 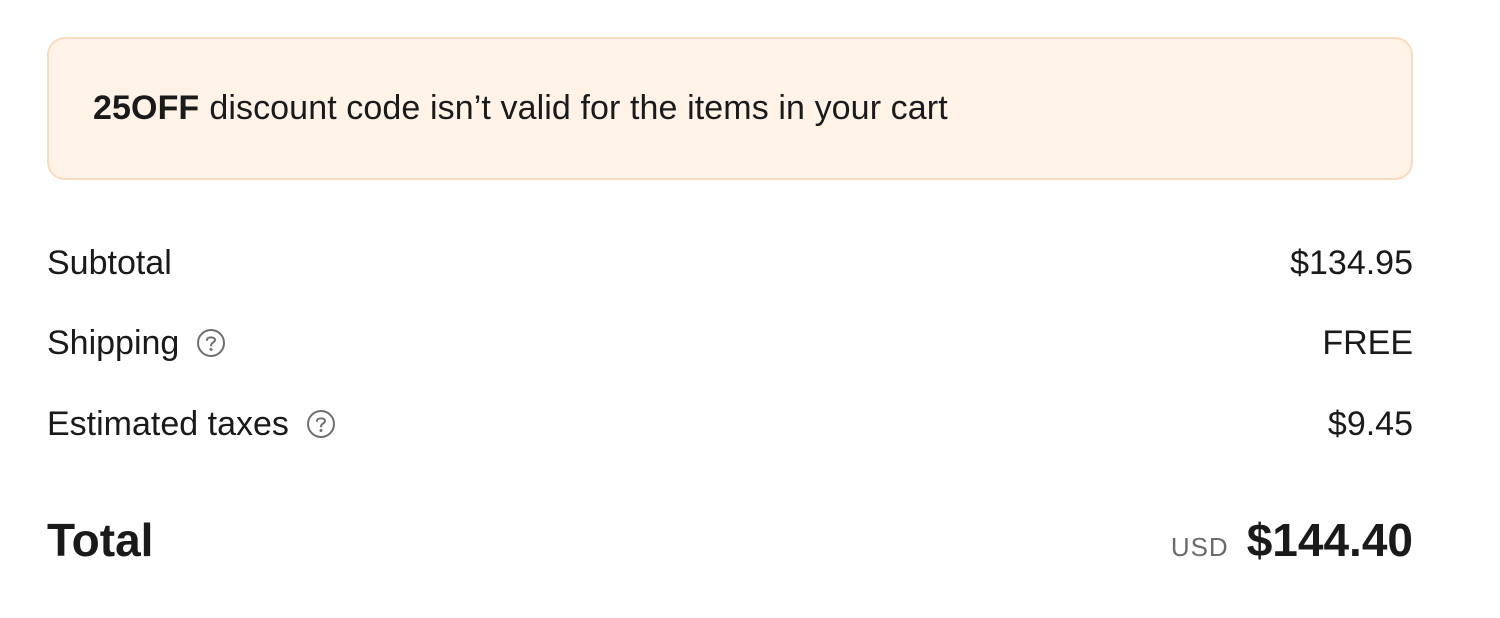 I want to click on taxes-help-icon, so click(x=321, y=424).